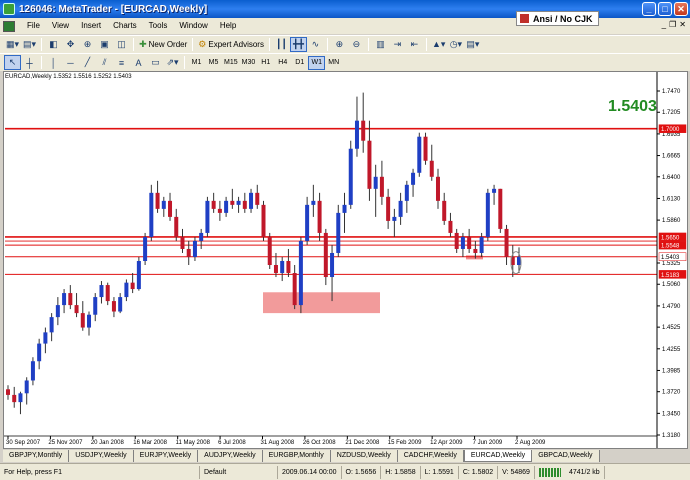  Describe the element at coordinates (36, 456) in the screenshot. I see `tab-gbpjpy-monthly: GBPJPY,Monthly` at that location.